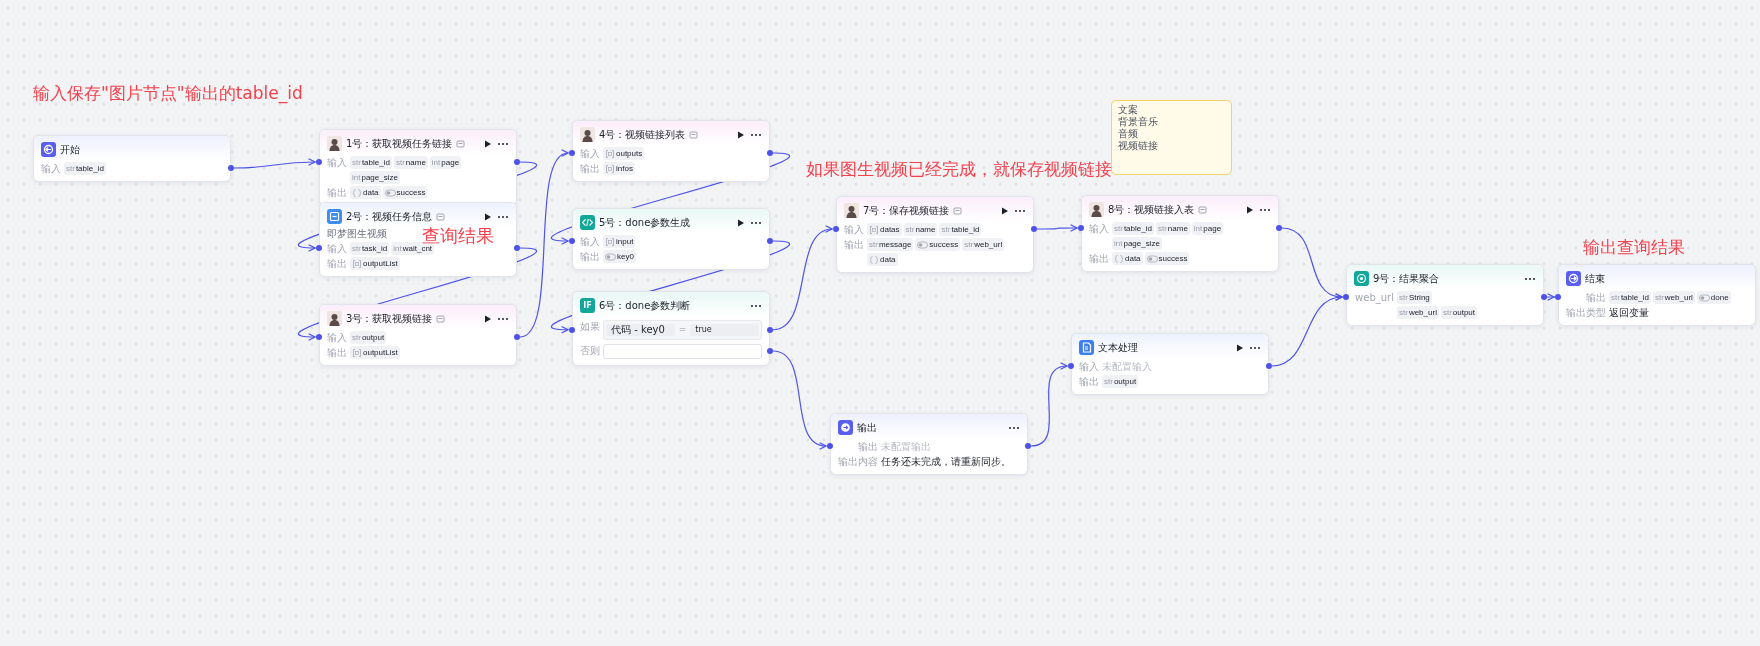 The width and height of the screenshot is (1760, 646). I want to click on start-icon, so click(48, 149).